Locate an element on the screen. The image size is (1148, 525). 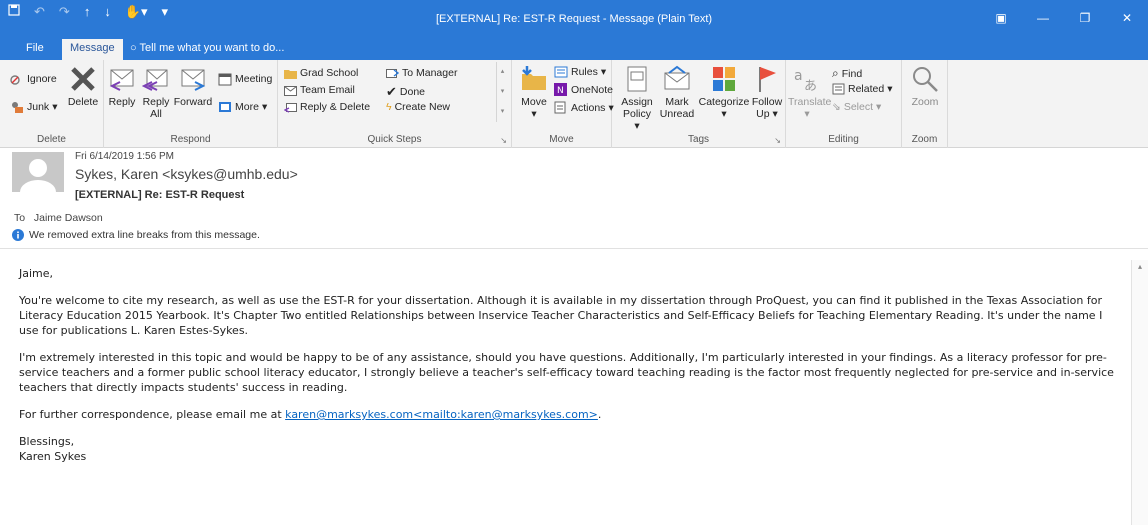
translate-icon: aあ is located at coordinates (805, 81).